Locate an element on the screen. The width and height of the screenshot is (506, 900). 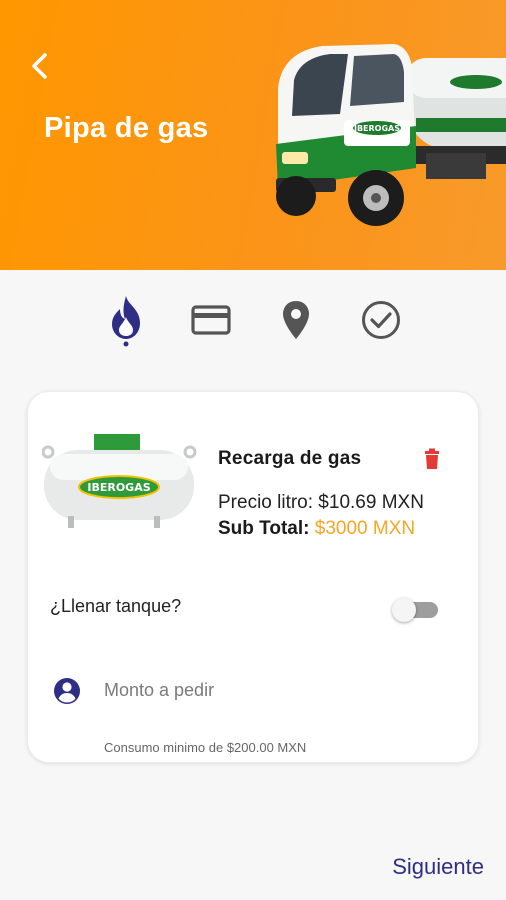
fill-tank-label: ¿Llenar tanque? is located at coordinates (116, 606).